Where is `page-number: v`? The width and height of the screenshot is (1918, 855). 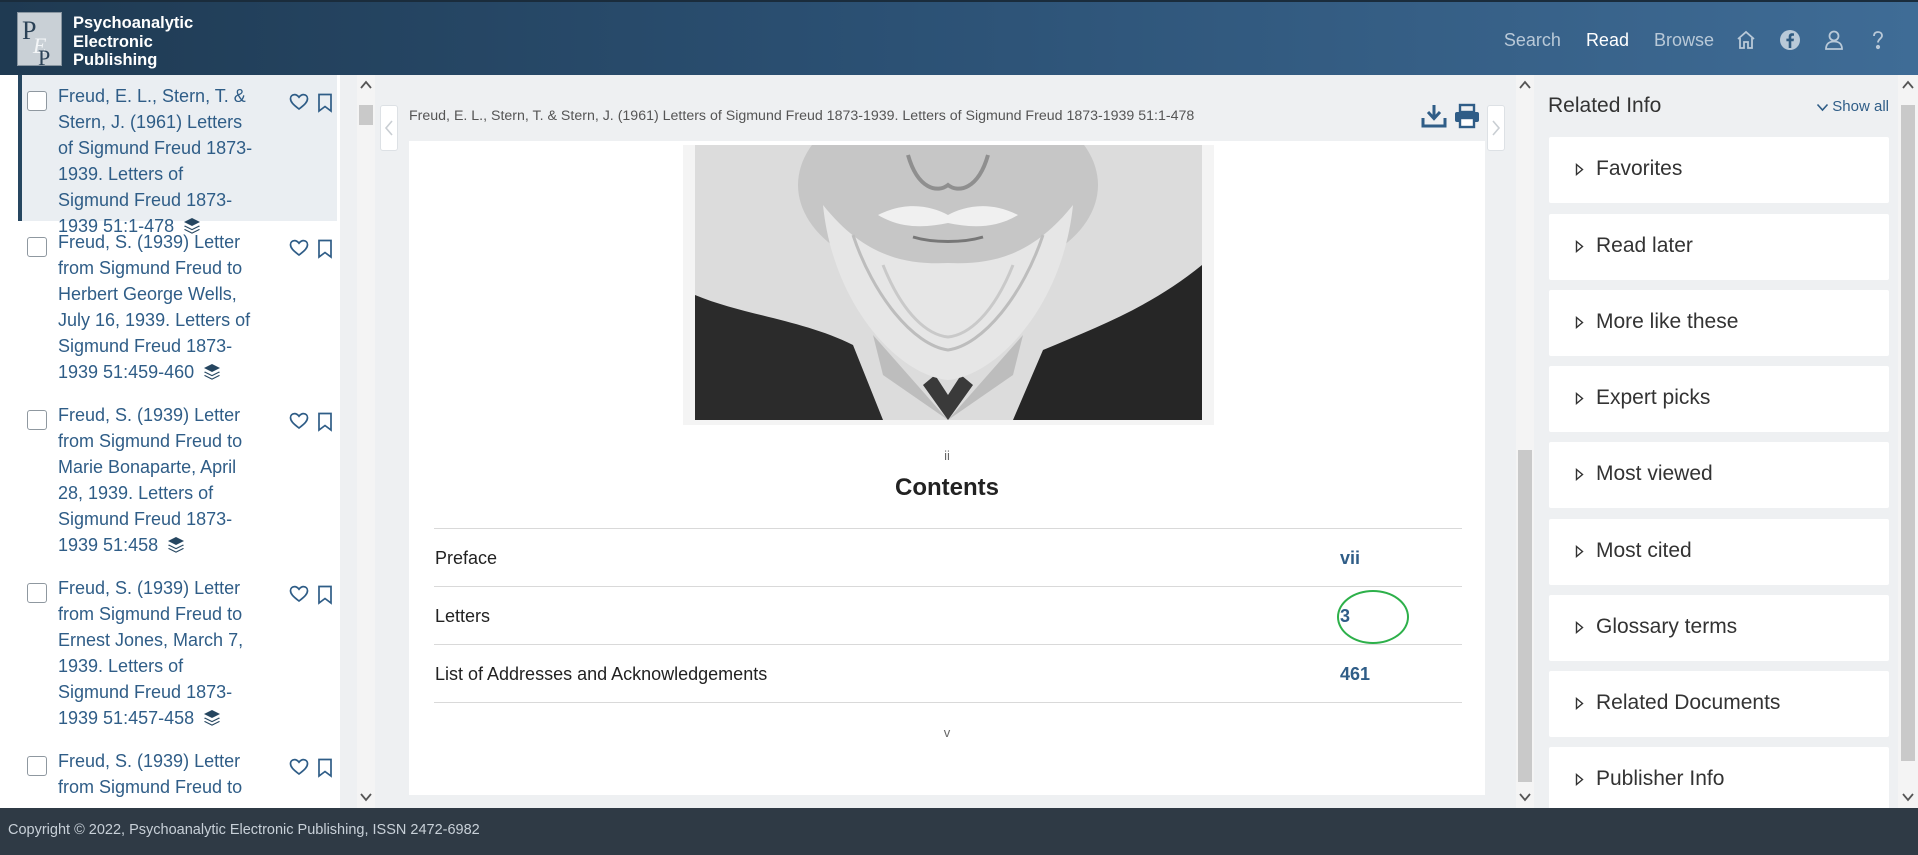
page-number: v is located at coordinates (947, 732).